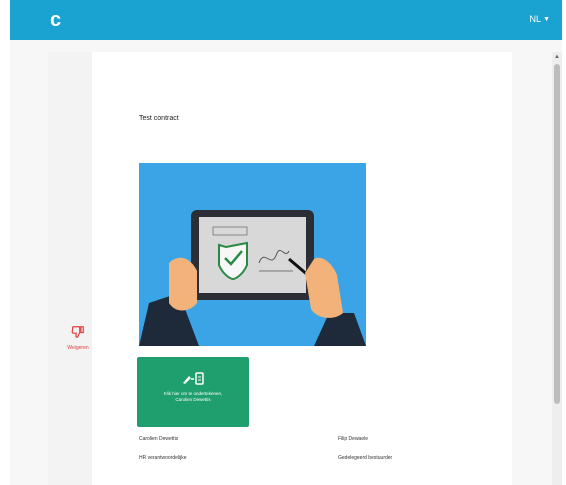 Image resolution: width=566 pixels, height=485 pixels. I want to click on signatory-1: Carolien Dewettis HR verantwoordelijke, so click(163, 455).